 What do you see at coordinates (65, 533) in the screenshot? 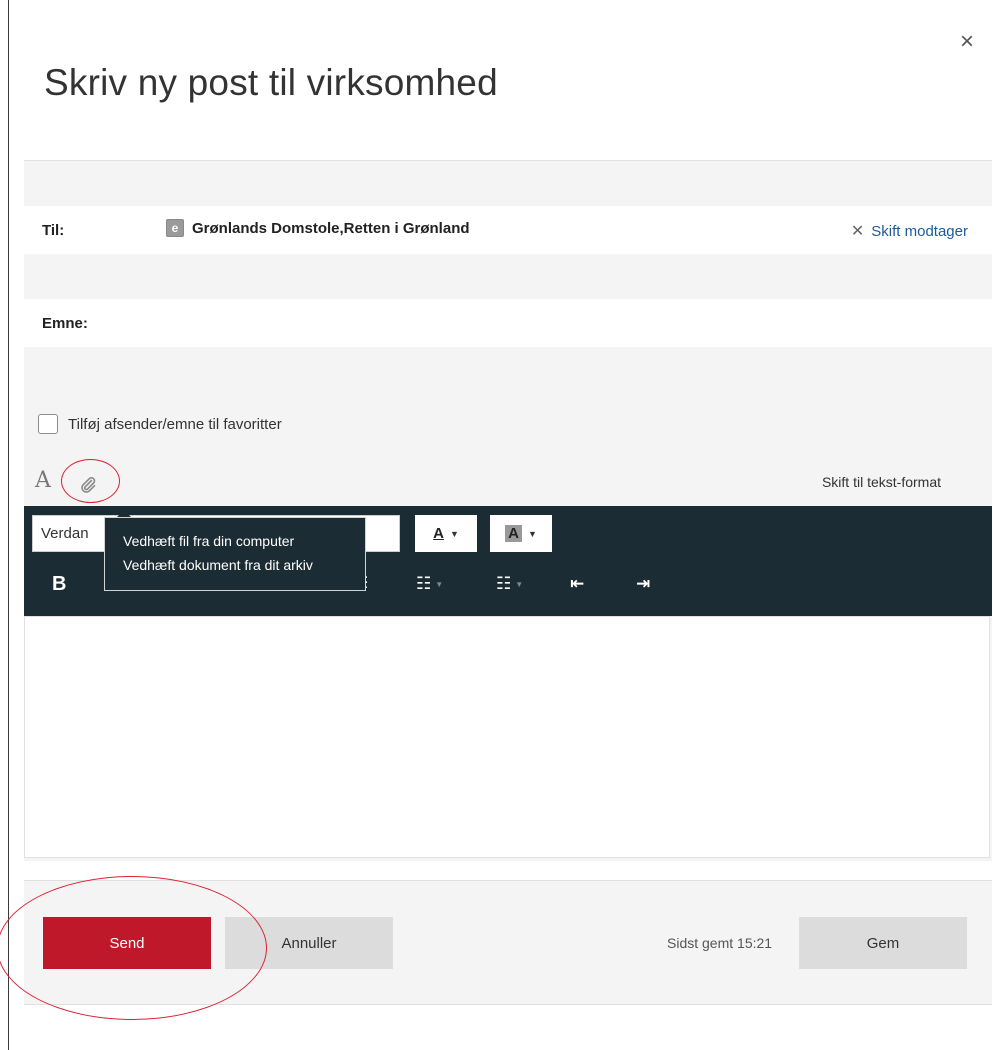
I see `font-family-value: Verdan` at bounding box center [65, 533].